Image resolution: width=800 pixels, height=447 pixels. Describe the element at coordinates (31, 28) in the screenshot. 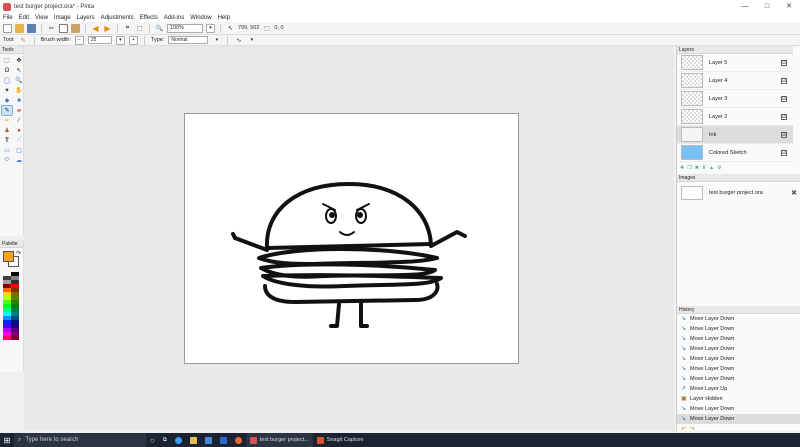

I see `save-icon` at that location.